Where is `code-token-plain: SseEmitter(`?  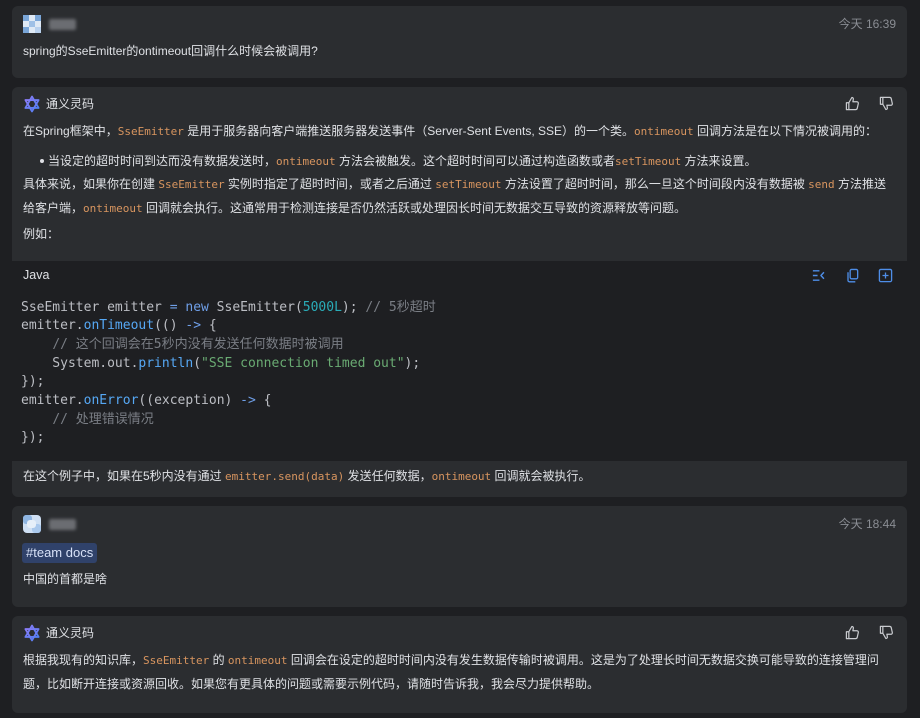 code-token-plain: SseEmitter( is located at coordinates (255, 307).